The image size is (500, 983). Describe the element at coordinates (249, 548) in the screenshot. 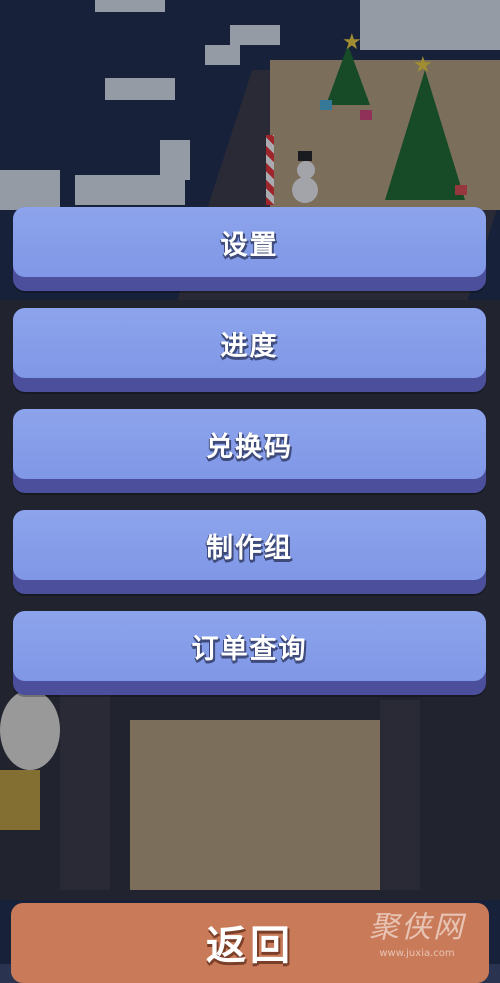

I see `credits-button-label: 制作组` at that location.